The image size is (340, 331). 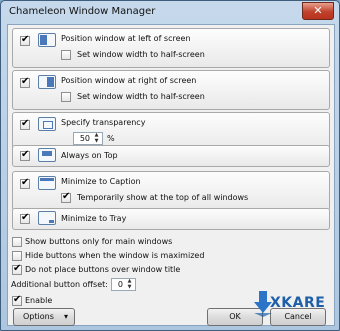 I want to click on button-offset-value: 0, so click(x=120, y=284).